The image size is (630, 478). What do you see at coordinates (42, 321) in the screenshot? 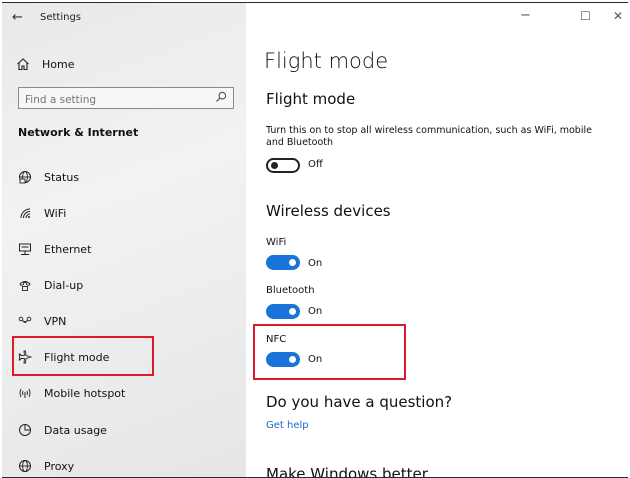
I see `sidebar-item-vpn: VPN` at bounding box center [42, 321].